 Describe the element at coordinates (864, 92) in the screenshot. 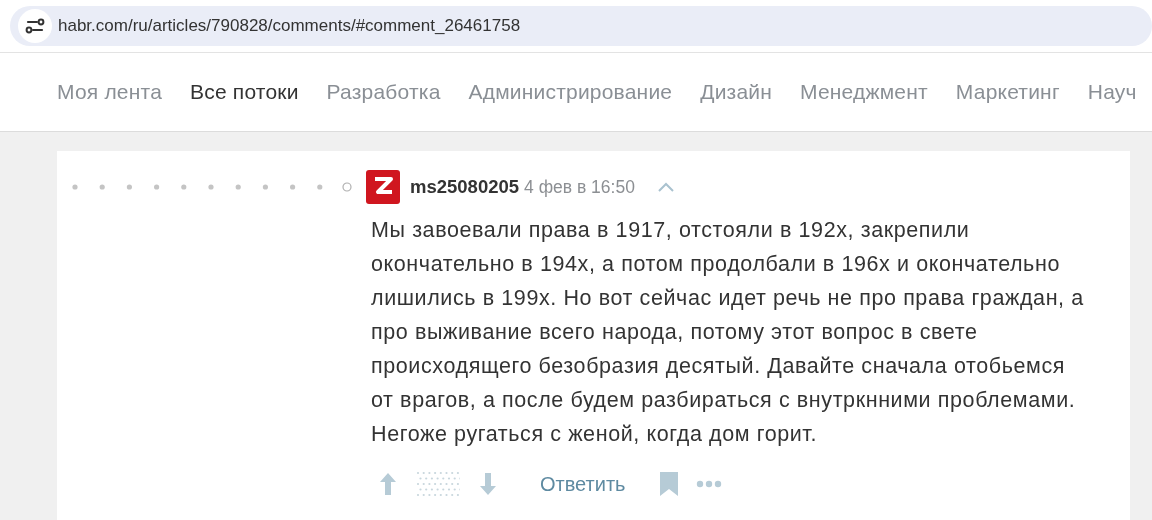

I see `nav-tab: Менеджмент` at that location.